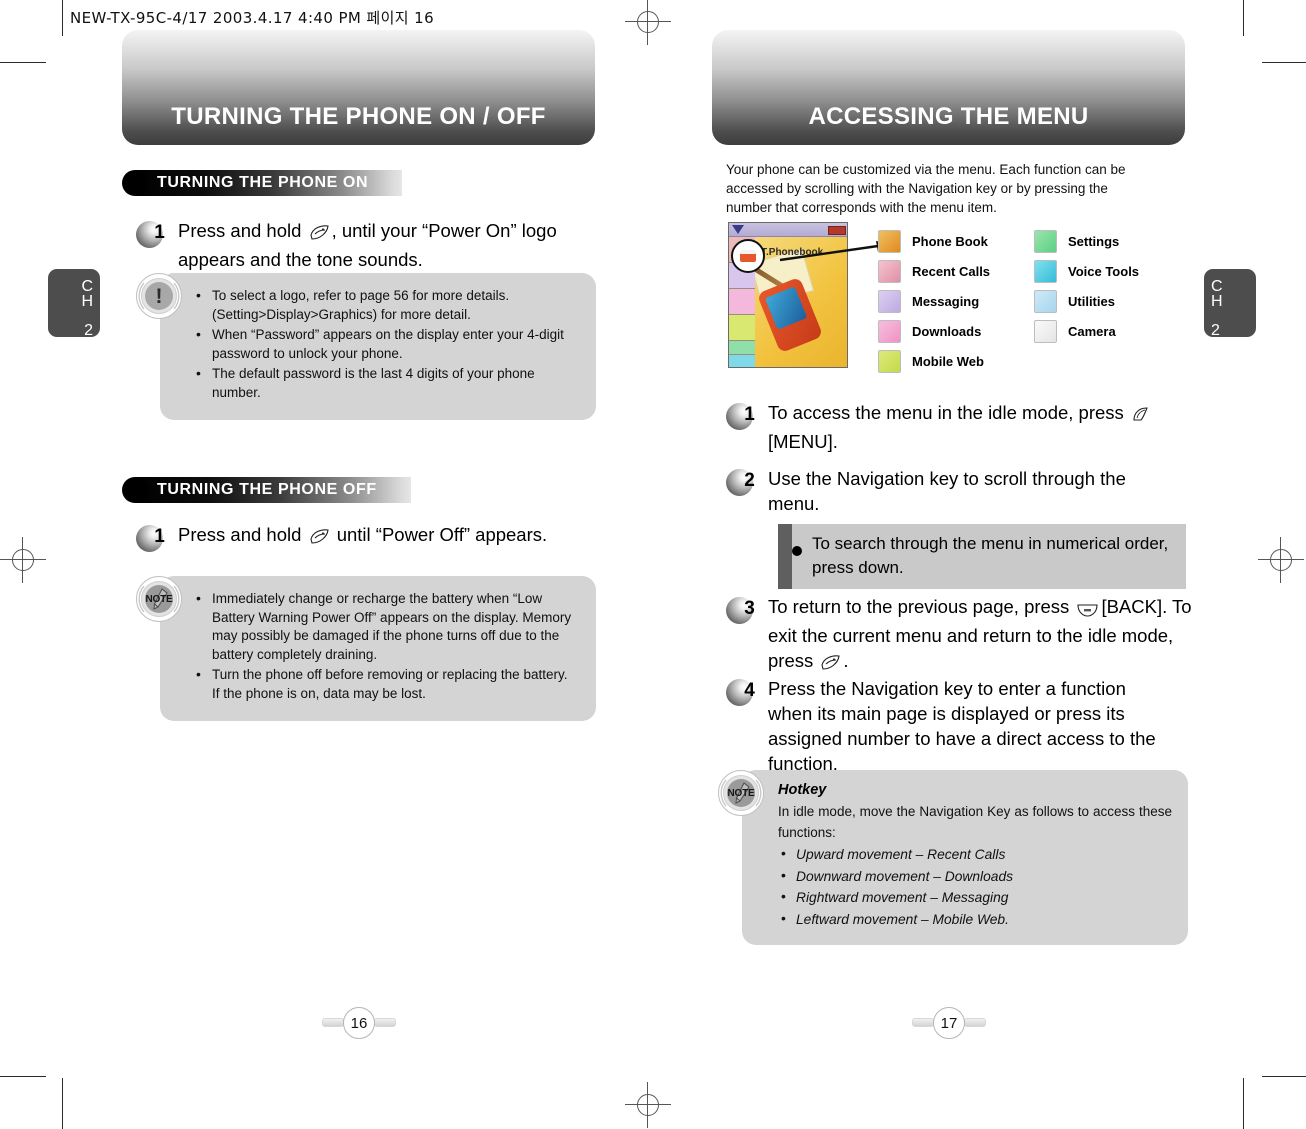  What do you see at coordinates (1284, 62) in the screenshot?
I see `crop-line-right-h` at bounding box center [1284, 62].